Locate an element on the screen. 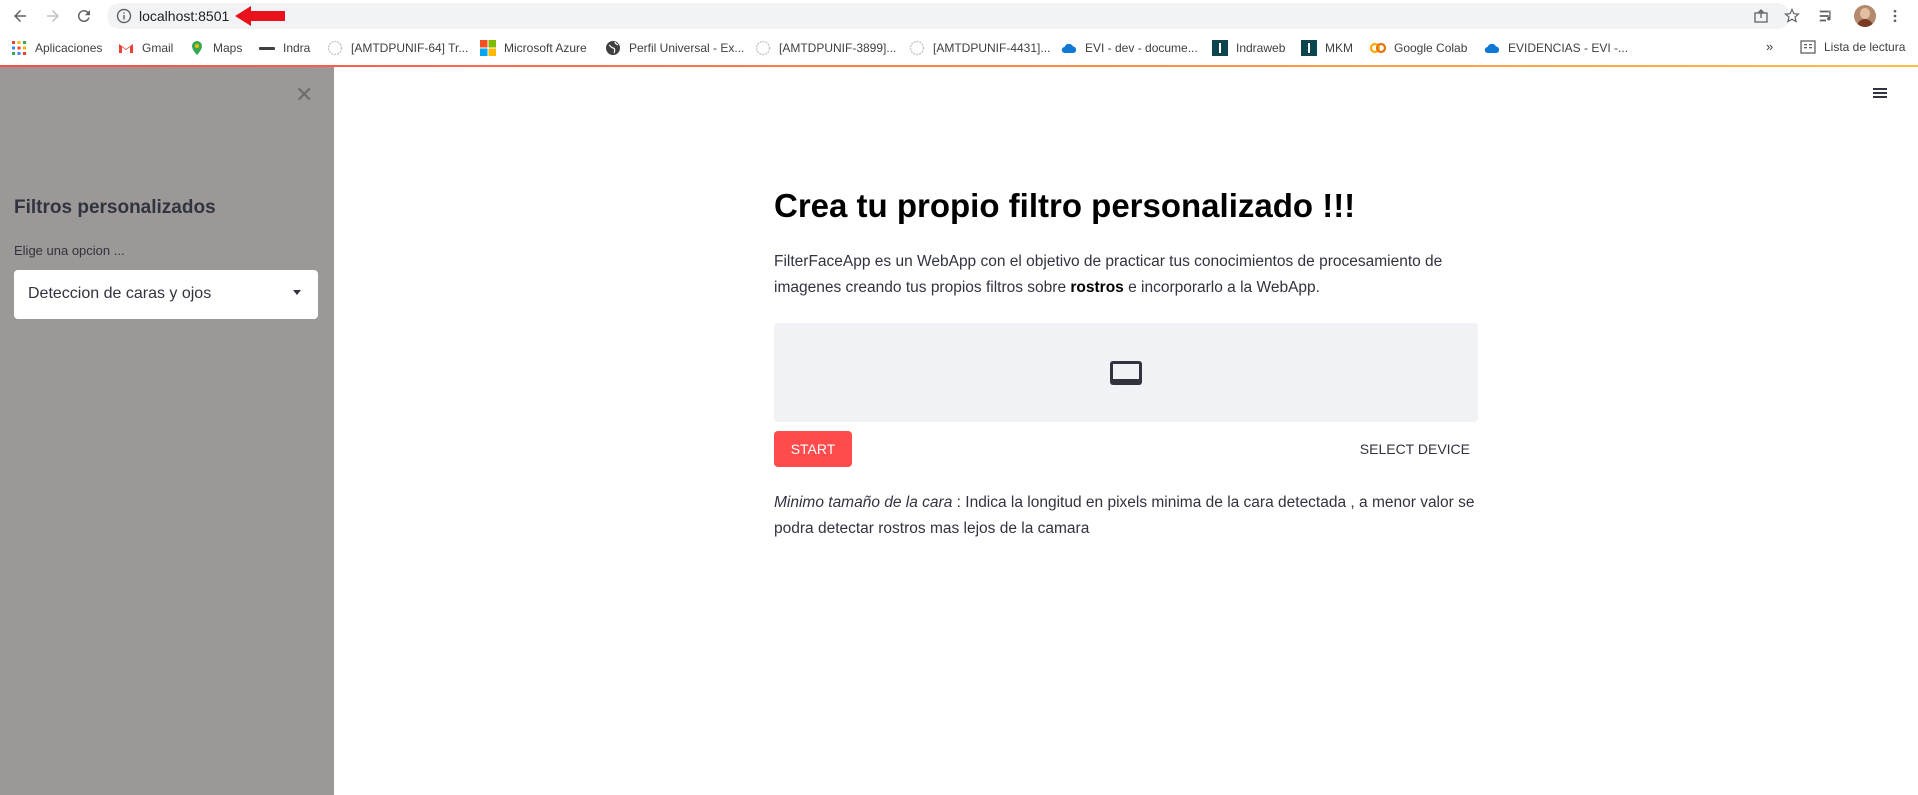 The width and height of the screenshot is (1918, 795). media-control-button is located at coordinates (1827, 16).